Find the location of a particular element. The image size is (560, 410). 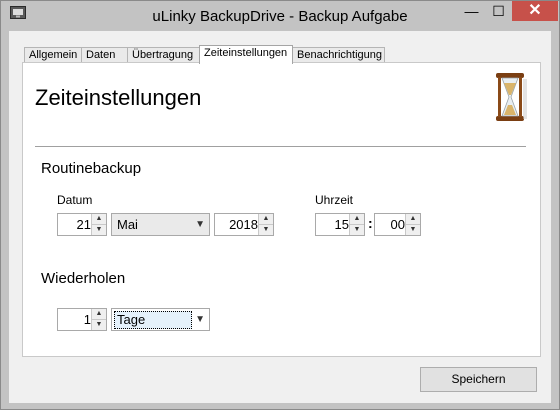

day-value: 21 is located at coordinates (83, 224).